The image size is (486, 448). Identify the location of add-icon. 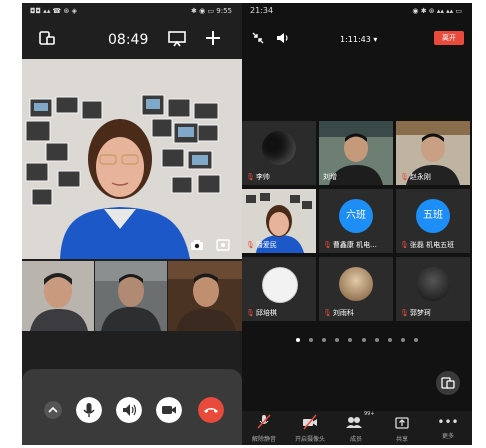
(213, 38).